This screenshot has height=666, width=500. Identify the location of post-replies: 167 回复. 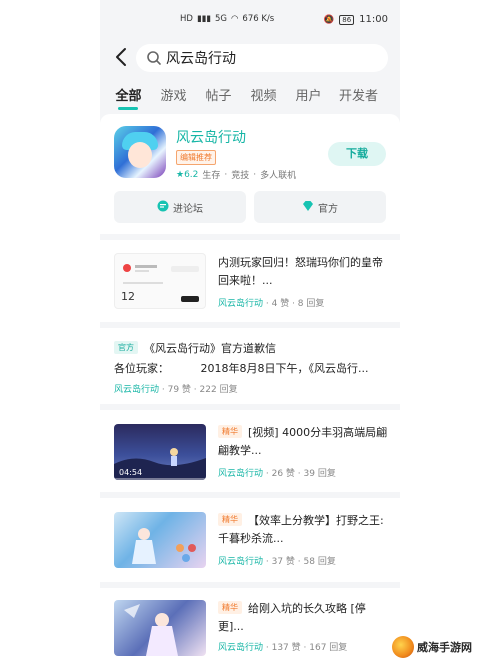
(328, 648).